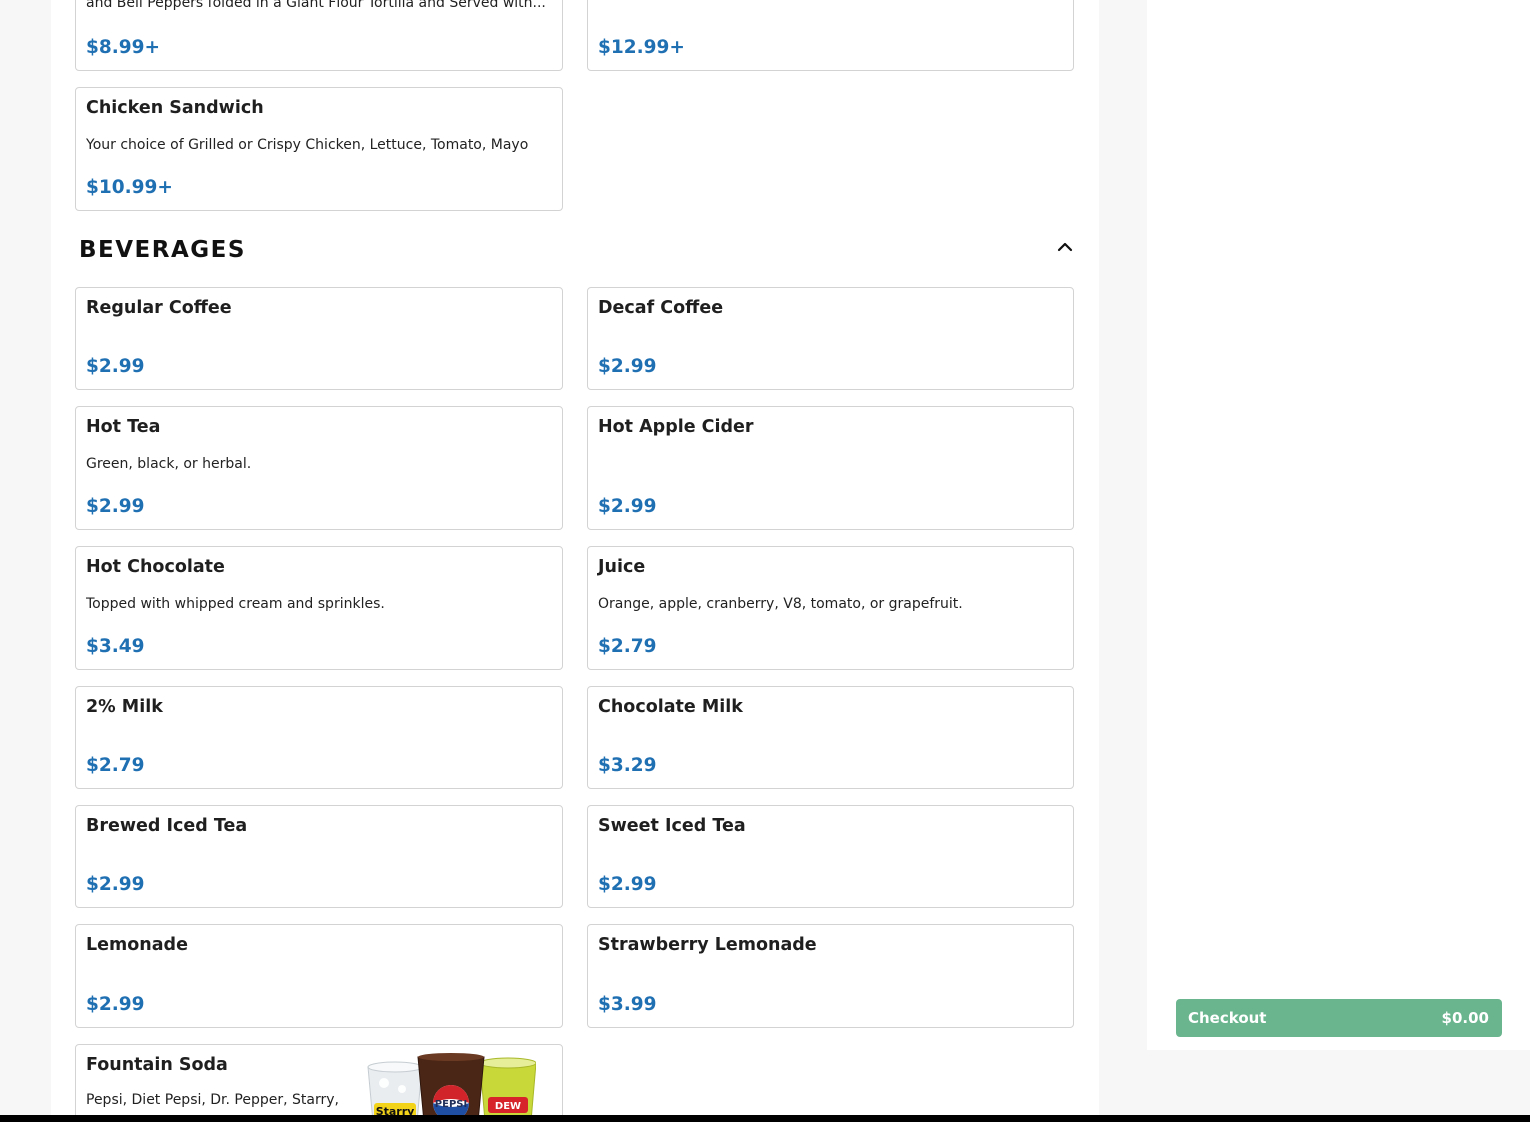 This screenshot has width=1530, height=1122. What do you see at coordinates (157, 1065) in the screenshot?
I see `item-name: Fountain Soda` at bounding box center [157, 1065].